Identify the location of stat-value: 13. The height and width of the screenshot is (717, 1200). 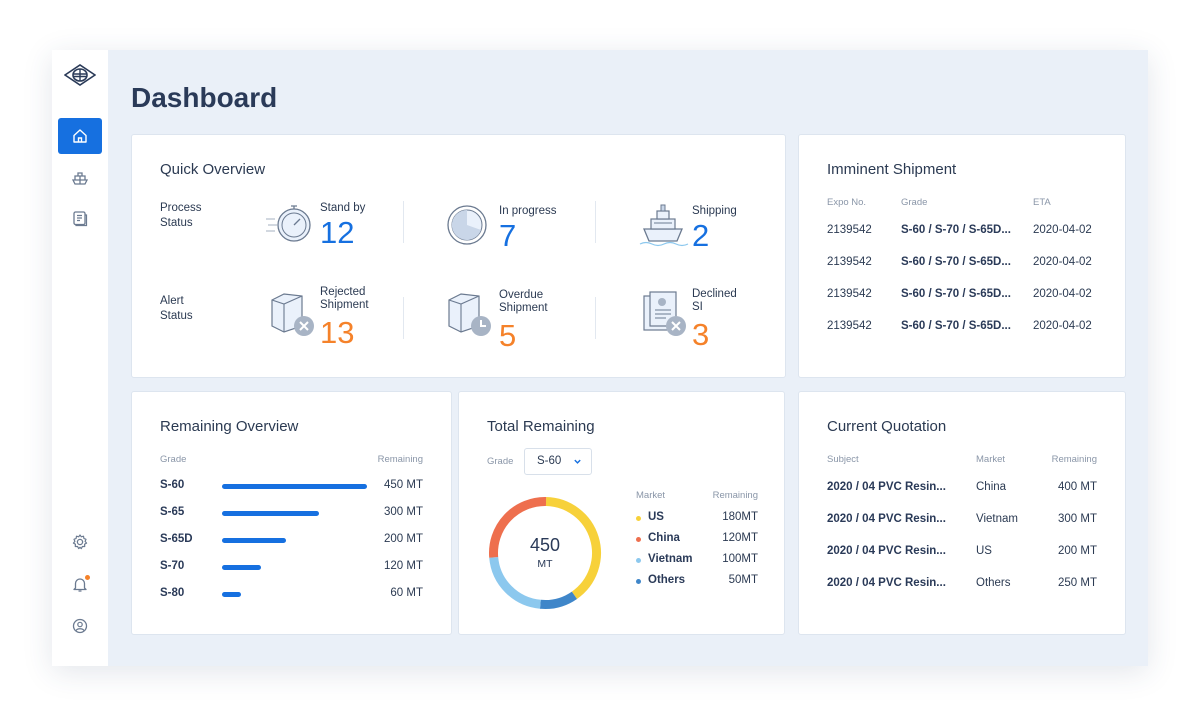
(337, 332).